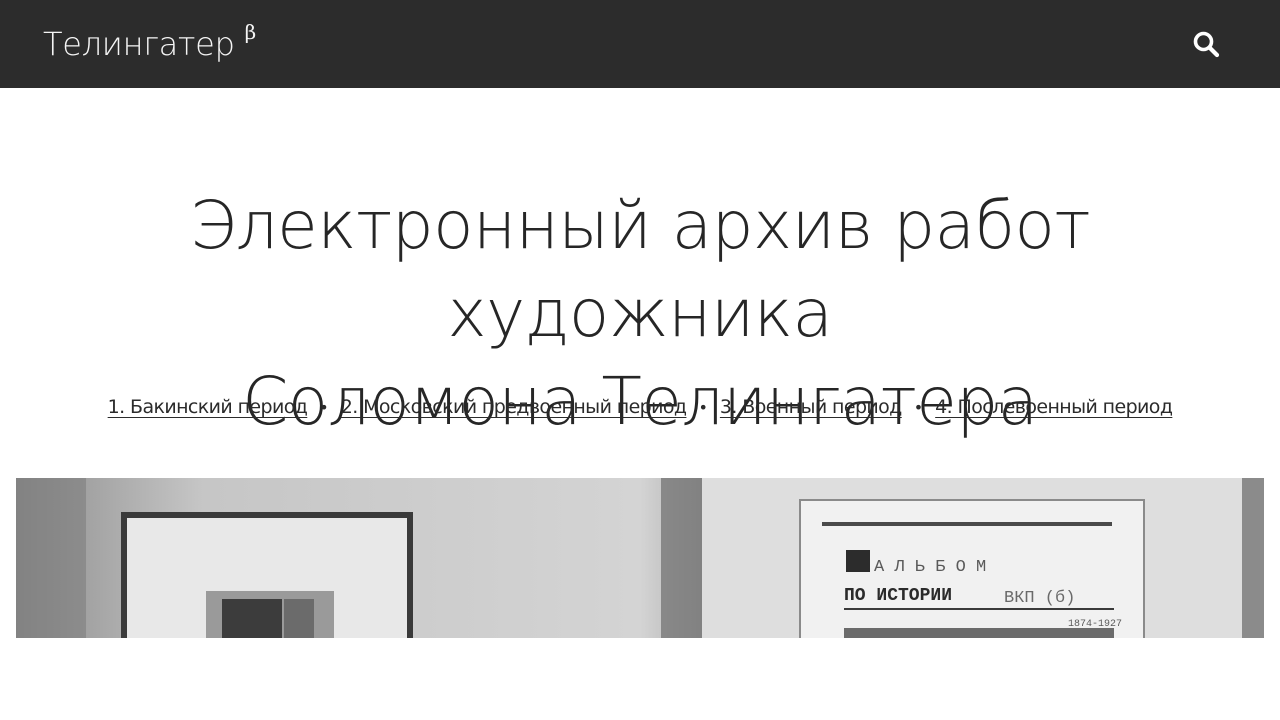  I want to click on logo-text: Телингатер, so click(139, 44).